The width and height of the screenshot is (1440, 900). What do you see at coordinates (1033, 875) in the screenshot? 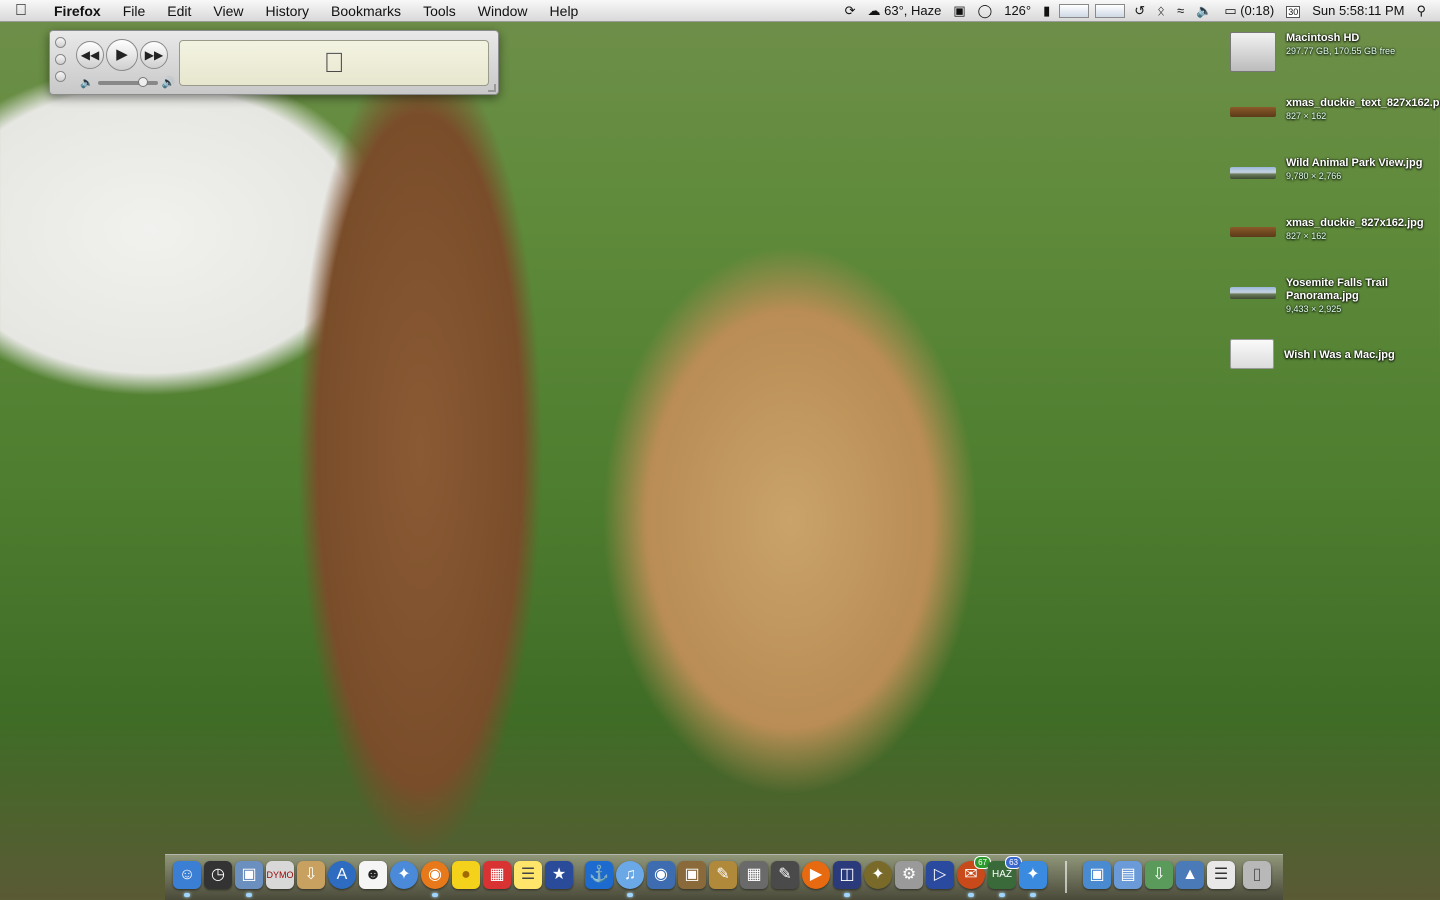
I see `twitter-bird-icon: ✦` at bounding box center [1033, 875].